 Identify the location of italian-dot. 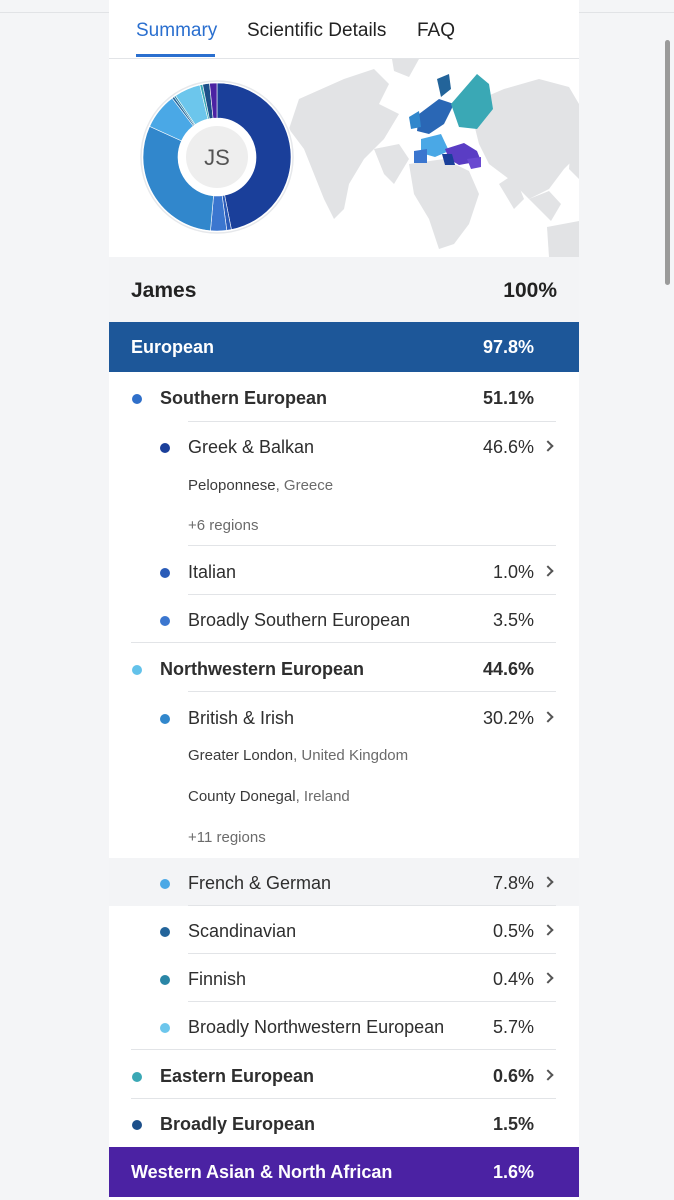
(165, 573).